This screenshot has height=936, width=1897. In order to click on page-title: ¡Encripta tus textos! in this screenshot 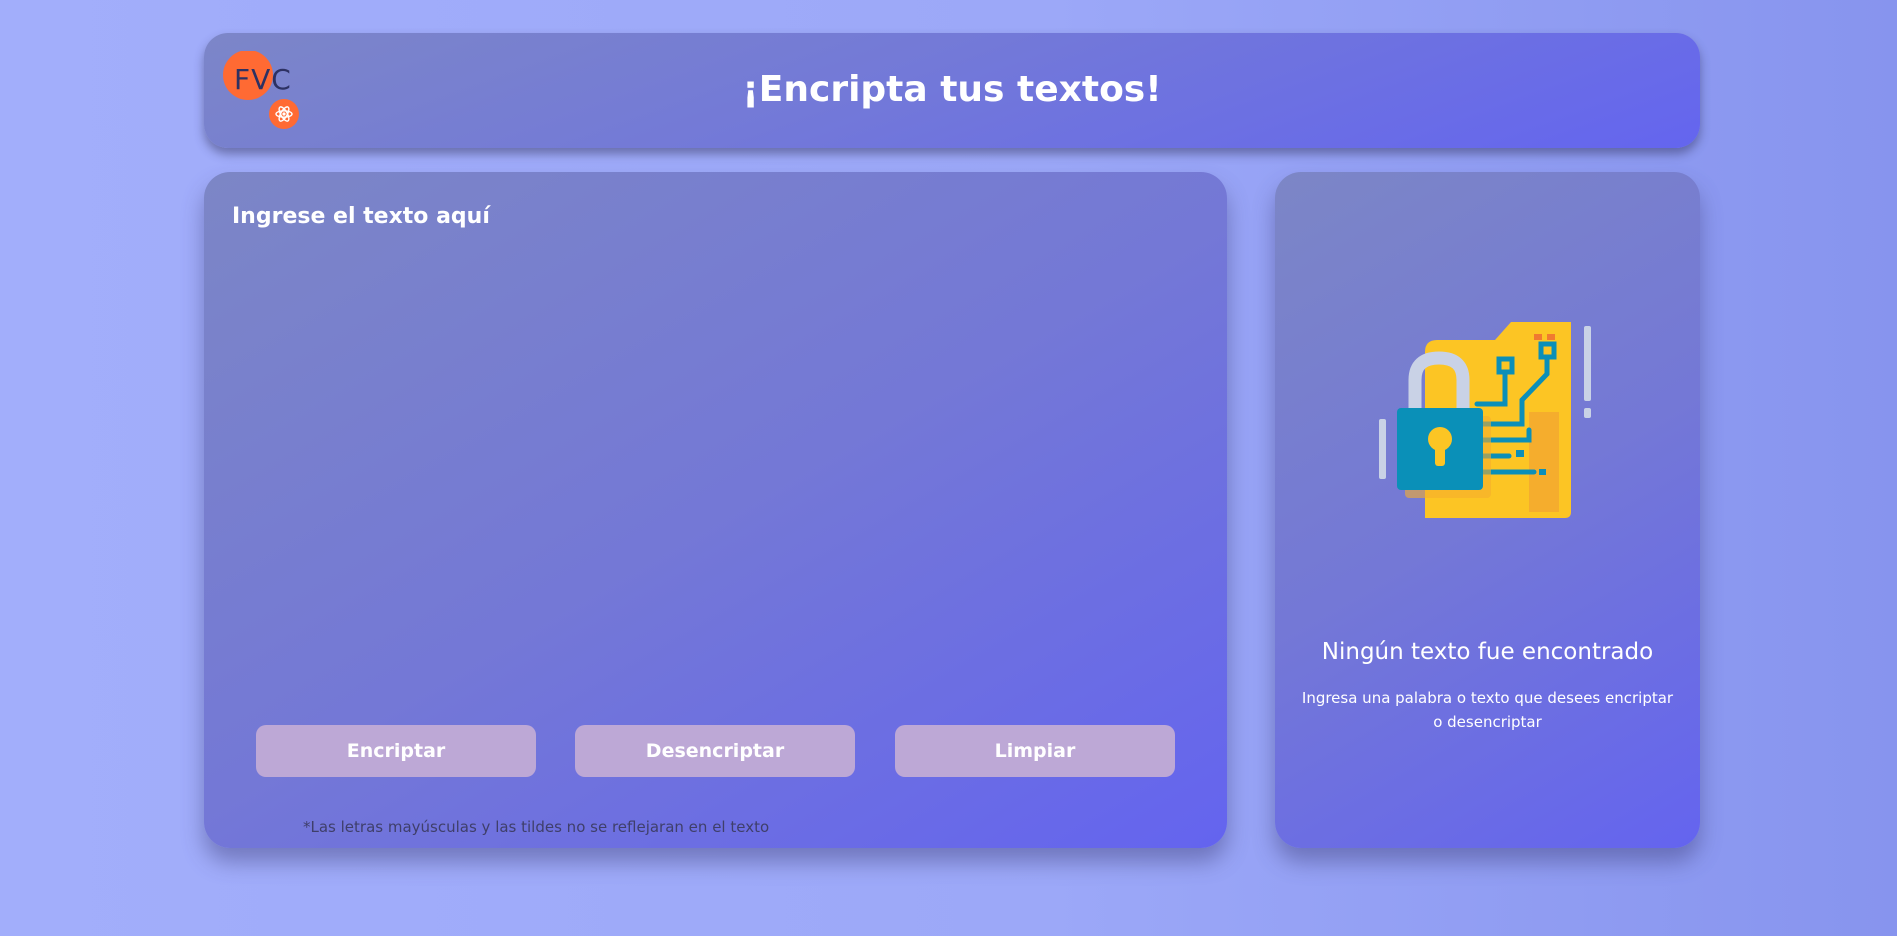, I will do `click(952, 89)`.